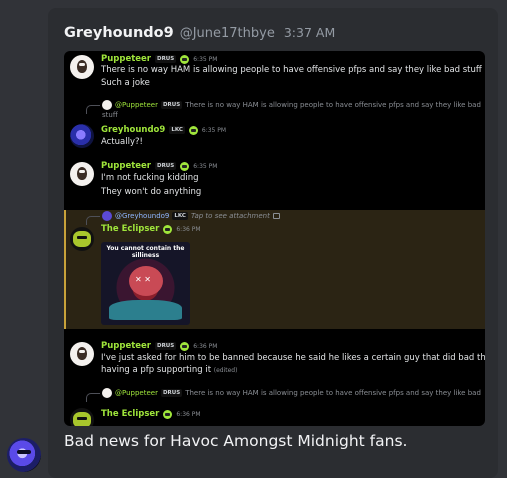 The image size is (507, 478). I want to click on reply-text-continued: stuff, so click(110, 115).